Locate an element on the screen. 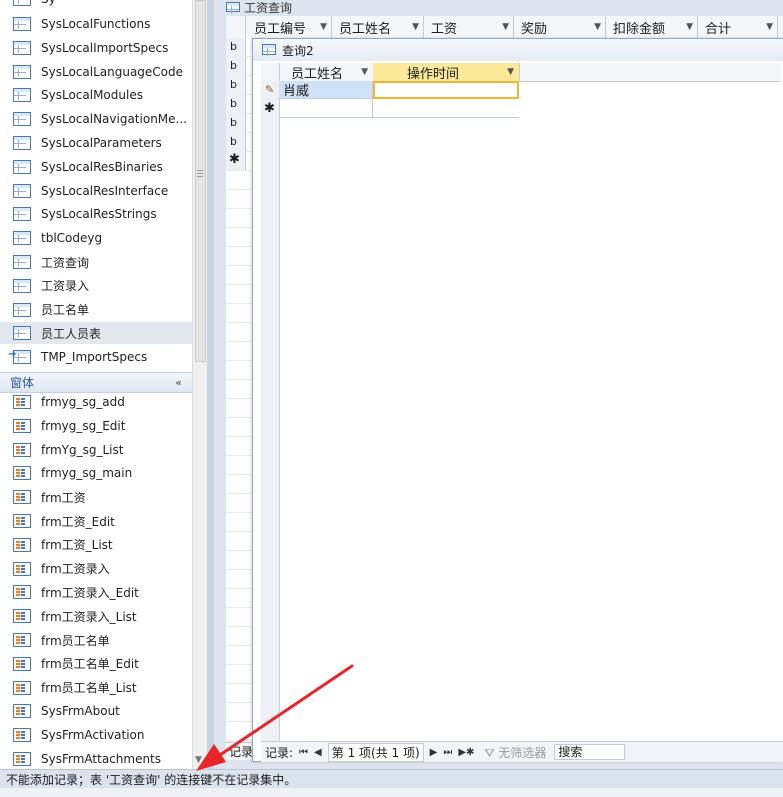  nav-item-form: frm工资_List is located at coordinates (96, 545).